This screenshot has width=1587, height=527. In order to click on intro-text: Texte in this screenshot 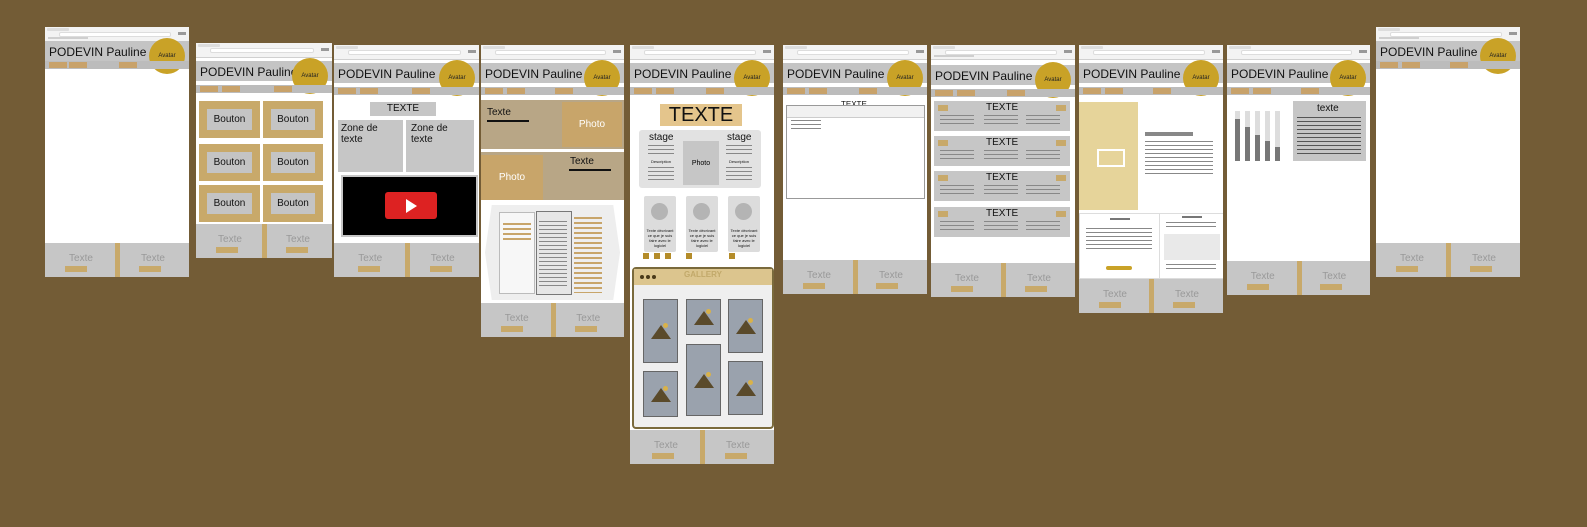, I will do `click(499, 112)`.